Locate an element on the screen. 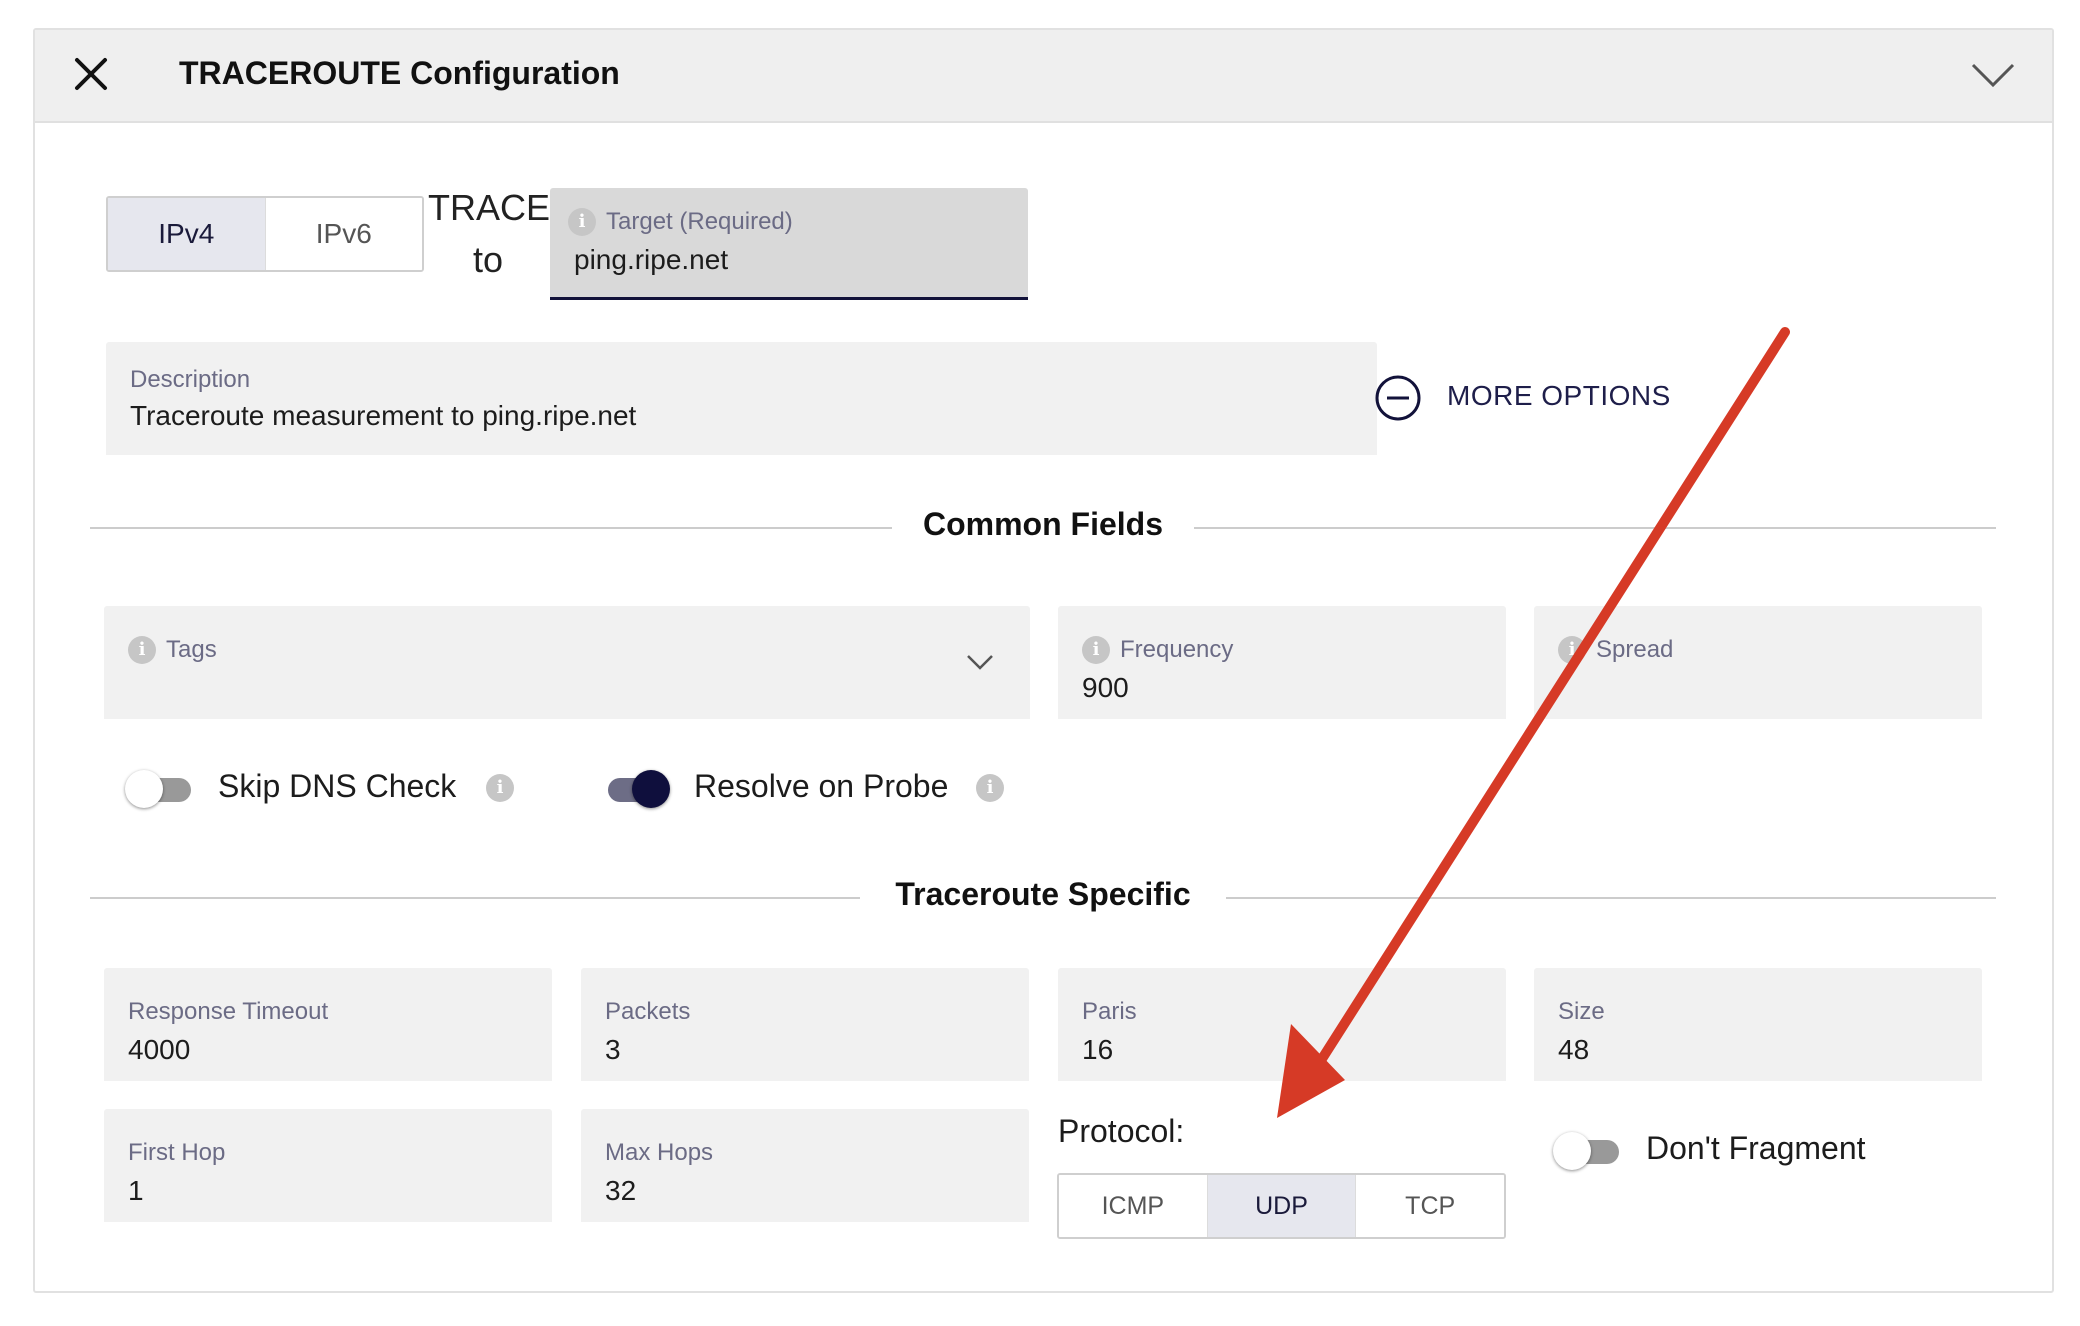 The image size is (2080, 1326). protocol-icmp-option: ICMP is located at coordinates (1133, 1206).